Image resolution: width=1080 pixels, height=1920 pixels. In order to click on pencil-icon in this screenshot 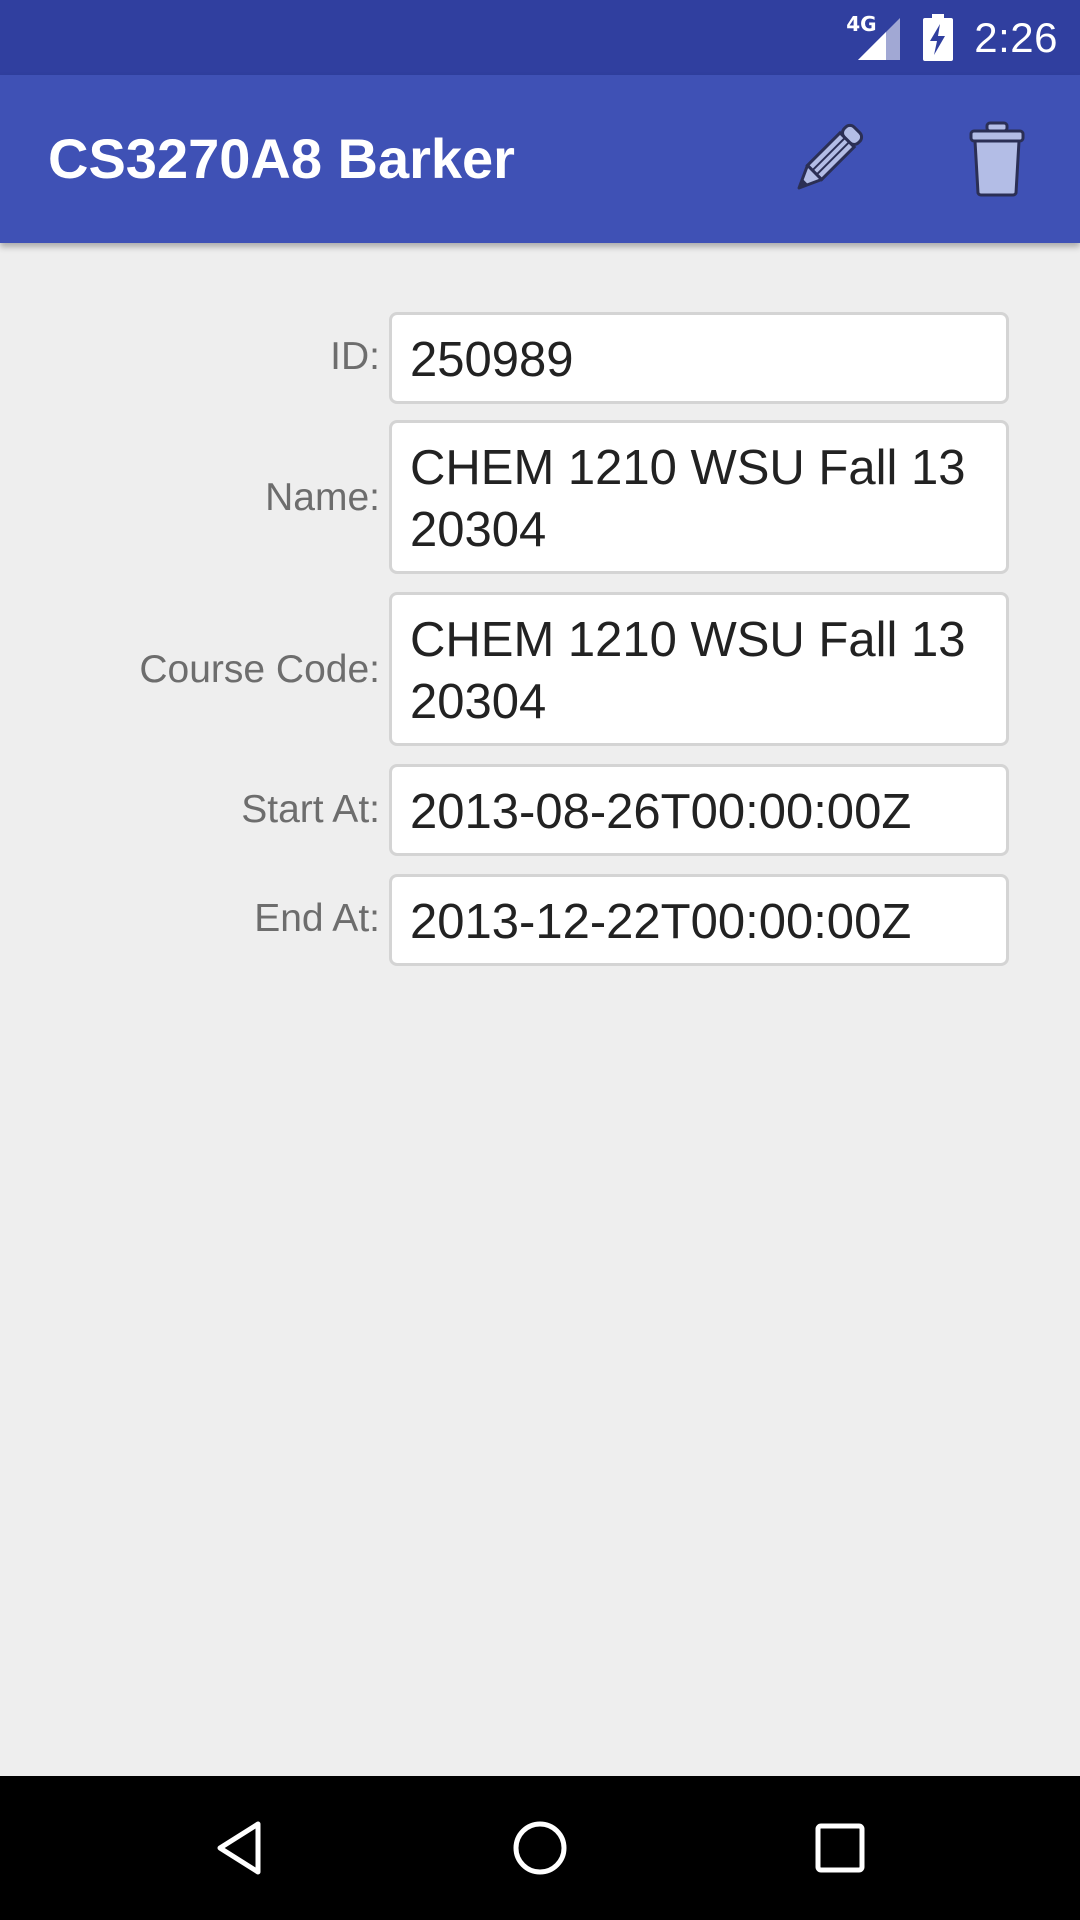, I will do `click(830, 156)`.